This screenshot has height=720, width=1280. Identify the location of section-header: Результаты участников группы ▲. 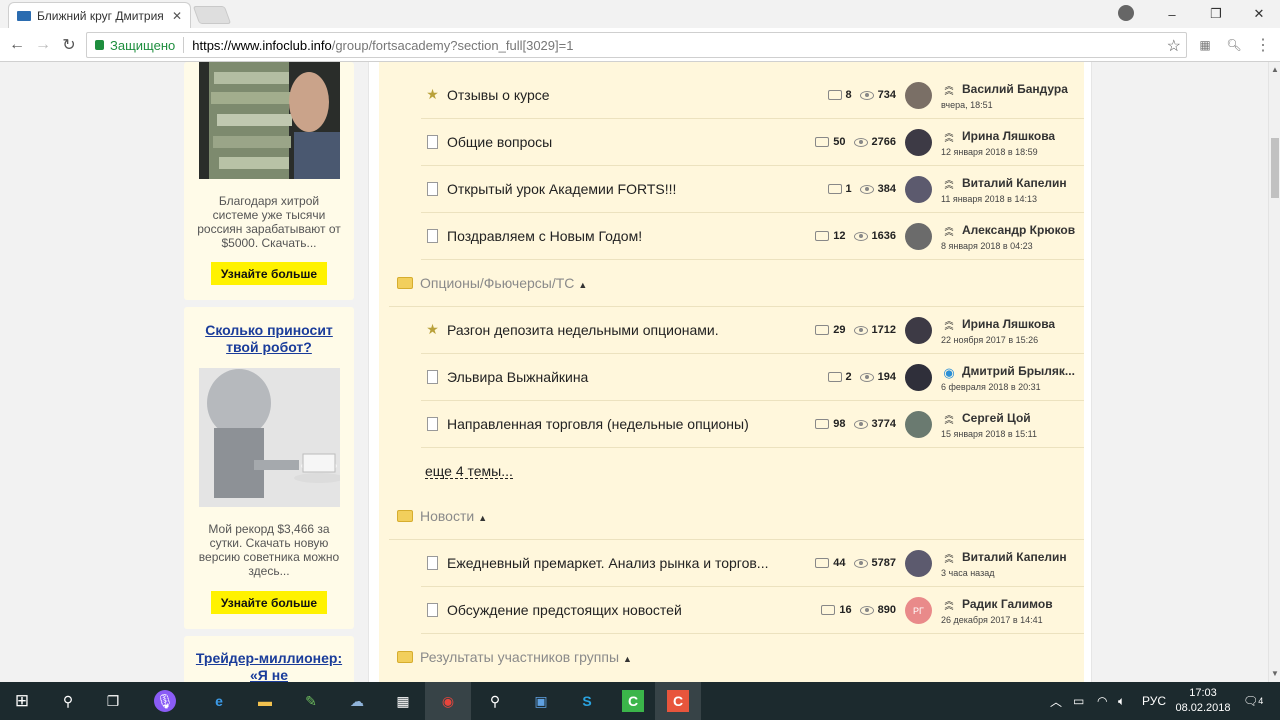
(731, 657).